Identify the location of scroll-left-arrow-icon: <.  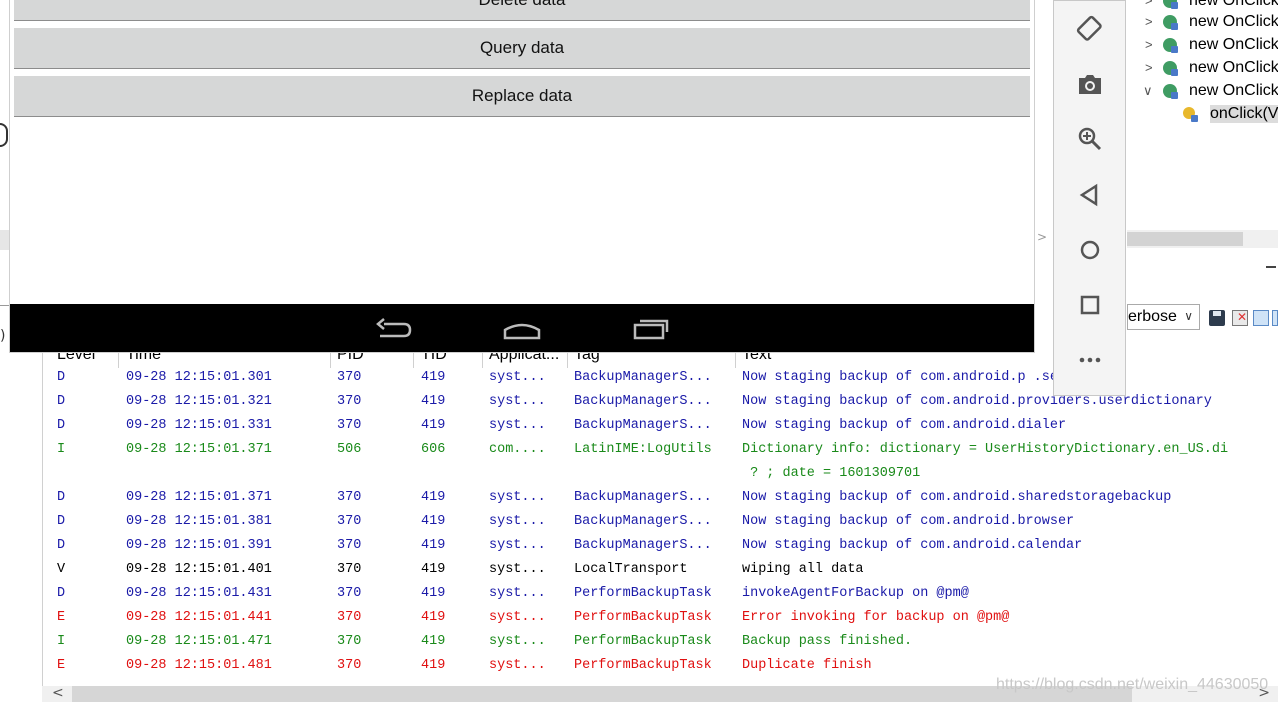
(58, 693).